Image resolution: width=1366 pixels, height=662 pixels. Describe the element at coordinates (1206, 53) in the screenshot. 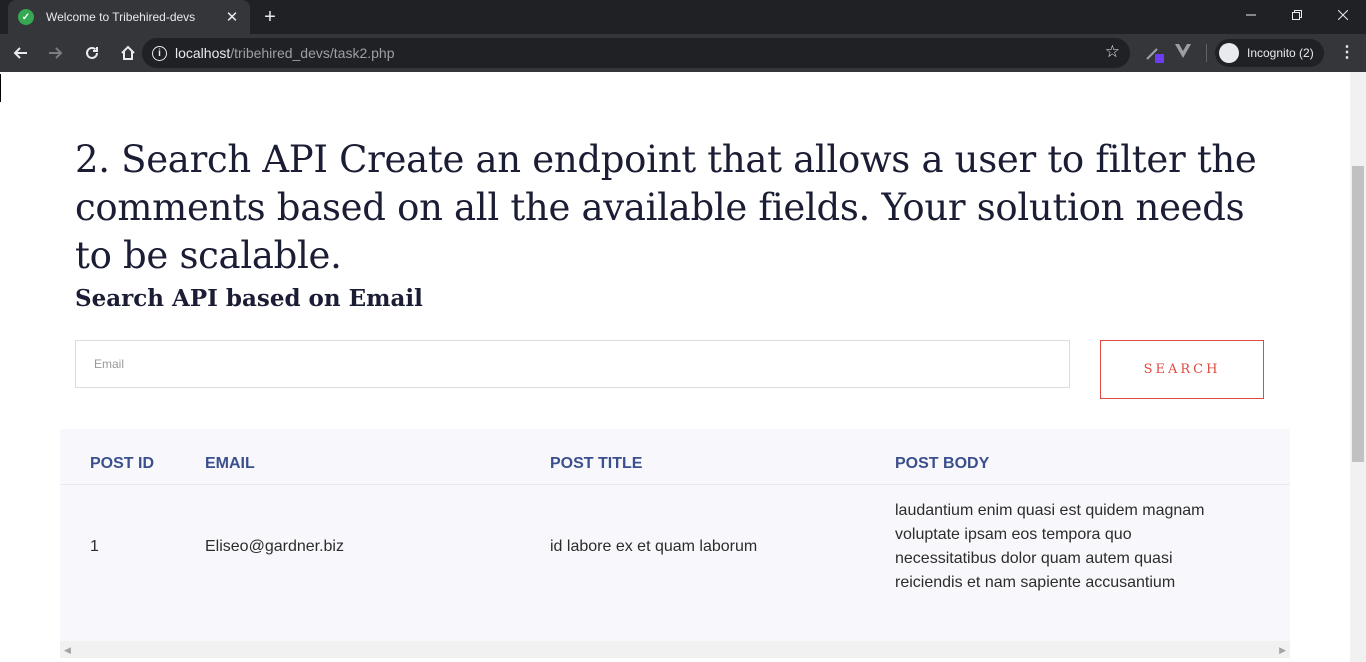

I see `toolbar-divider` at that location.